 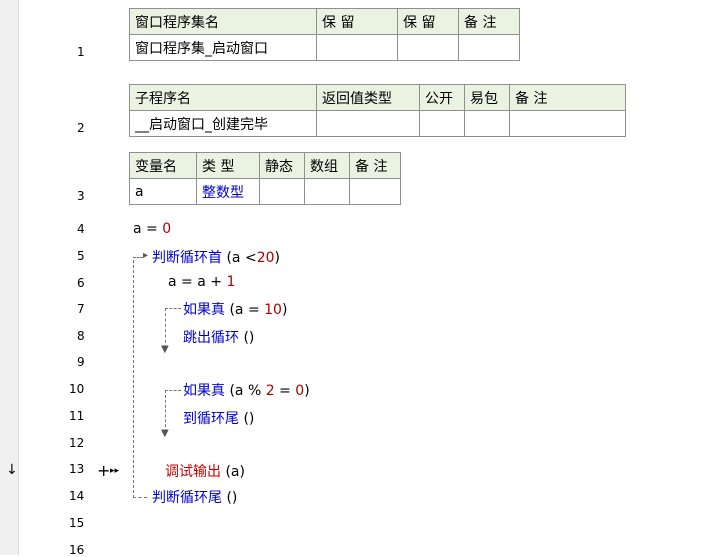 I want to click on line-number: 11, so click(x=77, y=416).